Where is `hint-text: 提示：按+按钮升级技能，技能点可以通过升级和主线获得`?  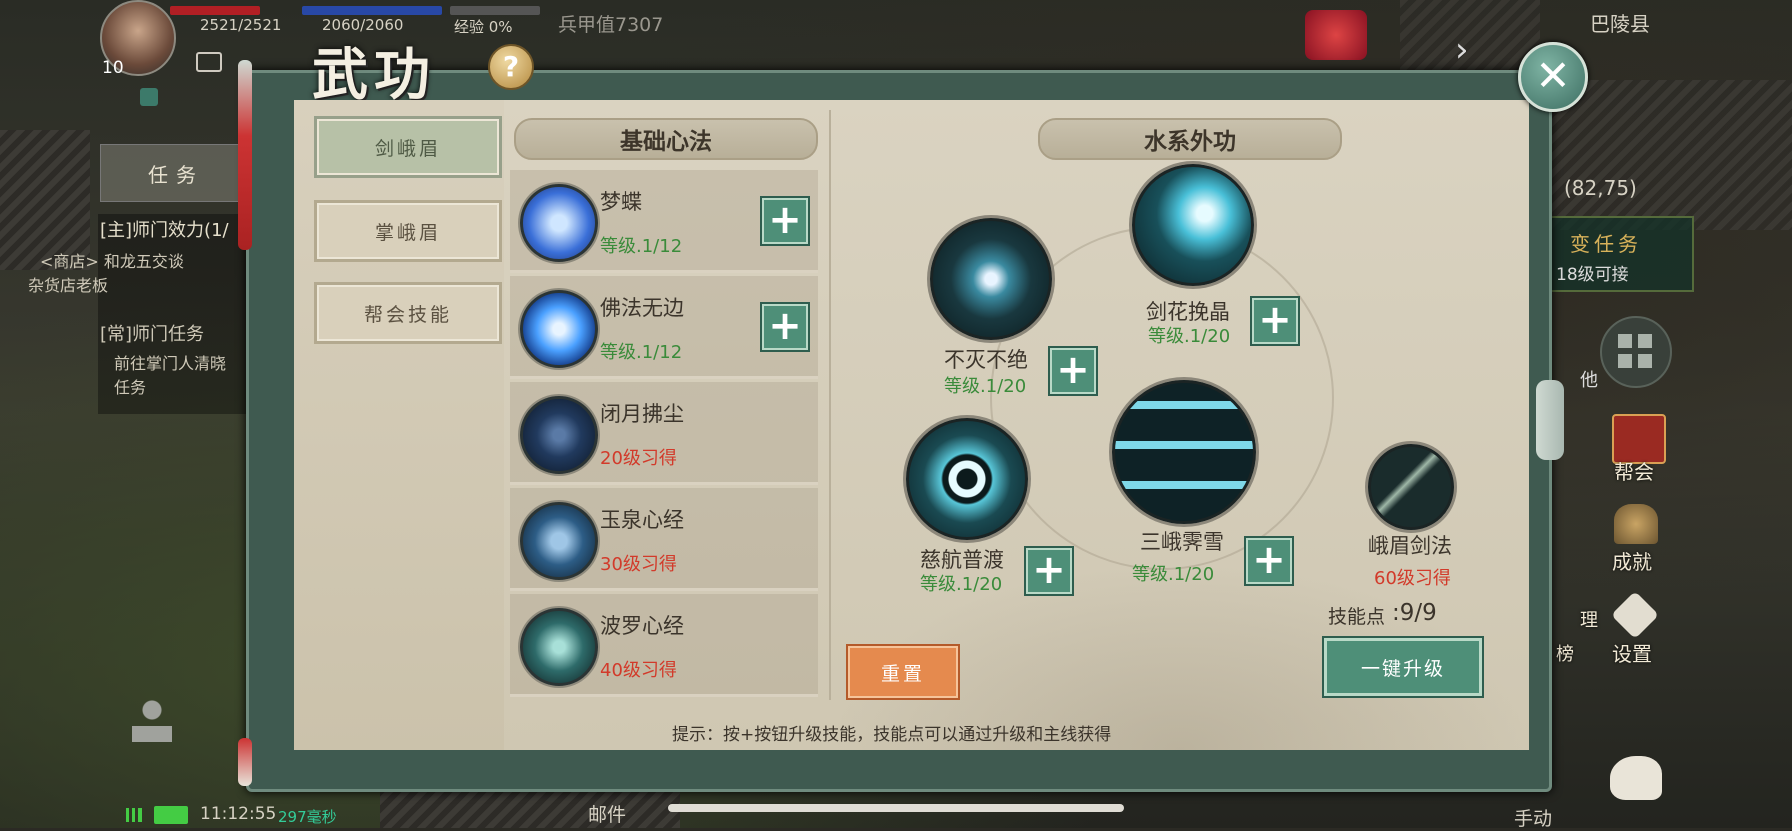
hint-text: 提示：按+按钮升级技能，技能点可以通过升级和主线获得 is located at coordinates (892, 735).